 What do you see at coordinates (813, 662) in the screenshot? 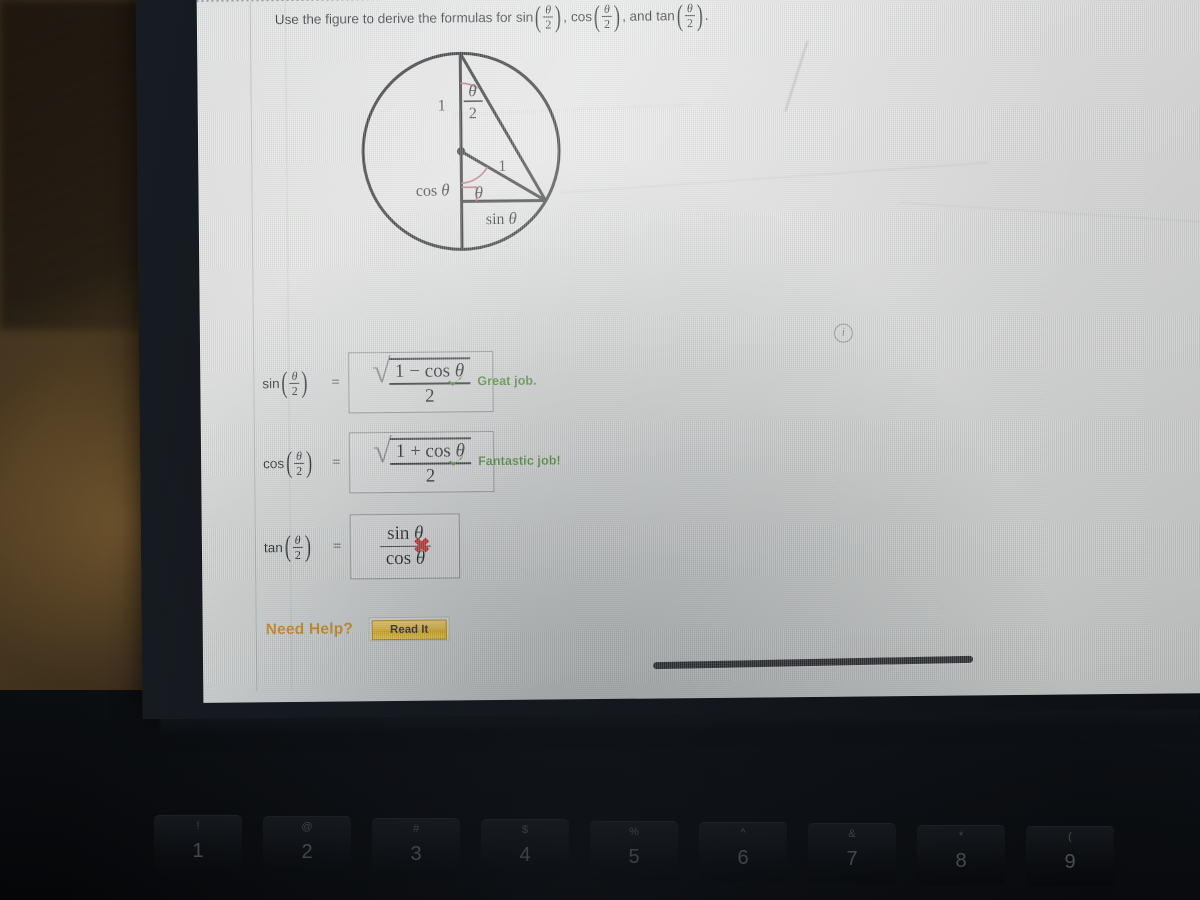
I see `horizontal-scrollbar` at bounding box center [813, 662].